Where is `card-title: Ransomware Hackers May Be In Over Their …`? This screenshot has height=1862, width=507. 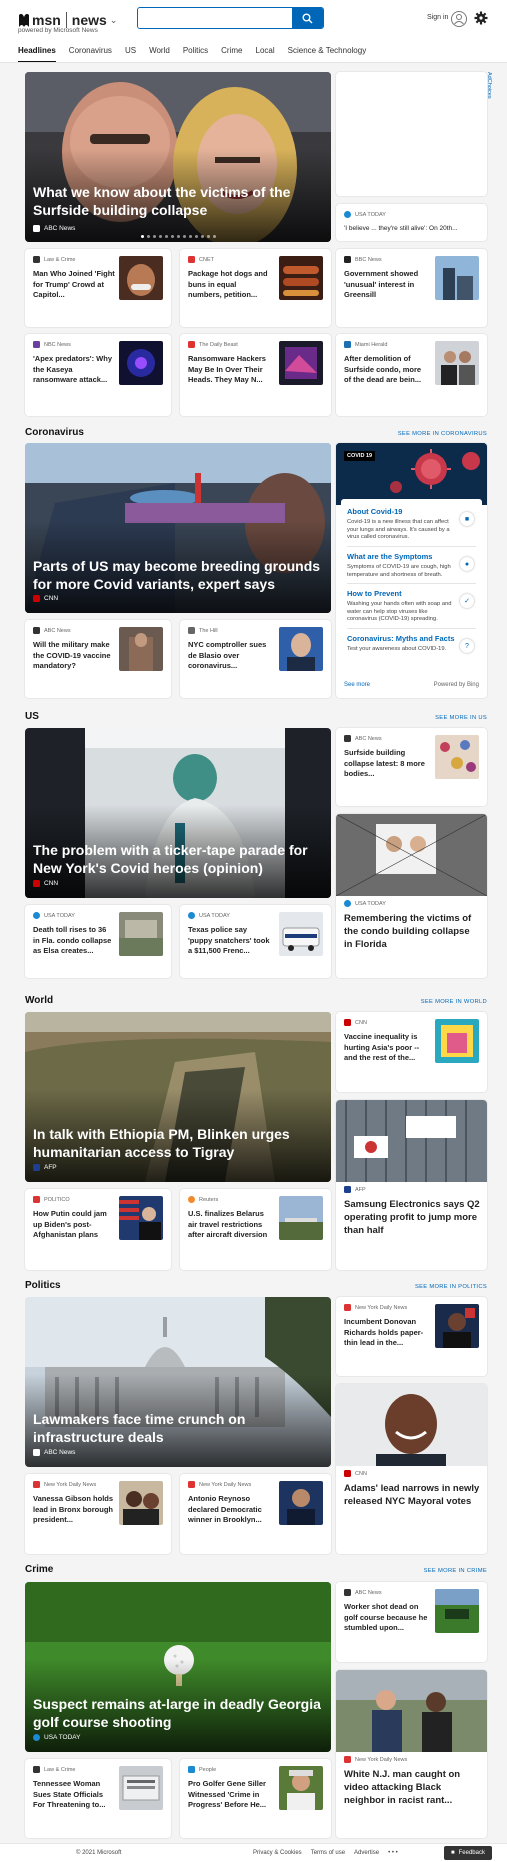 card-title: Ransomware Hackers May Be In Over Their … is located at coordinates (230, 370).